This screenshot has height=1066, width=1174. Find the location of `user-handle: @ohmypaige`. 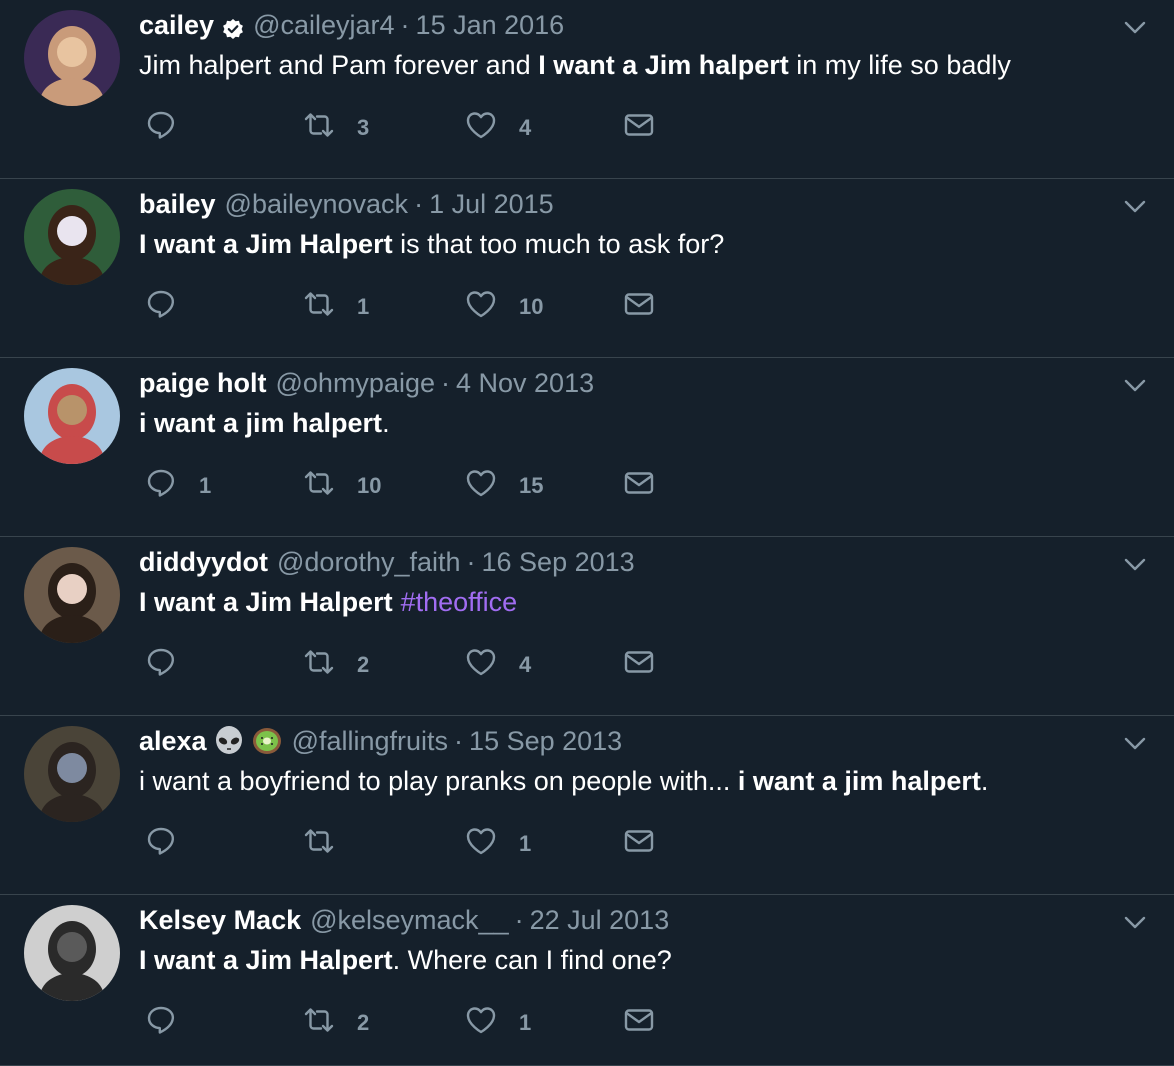

user-handle: @ohmypaige is located at coordinates (356, 383).